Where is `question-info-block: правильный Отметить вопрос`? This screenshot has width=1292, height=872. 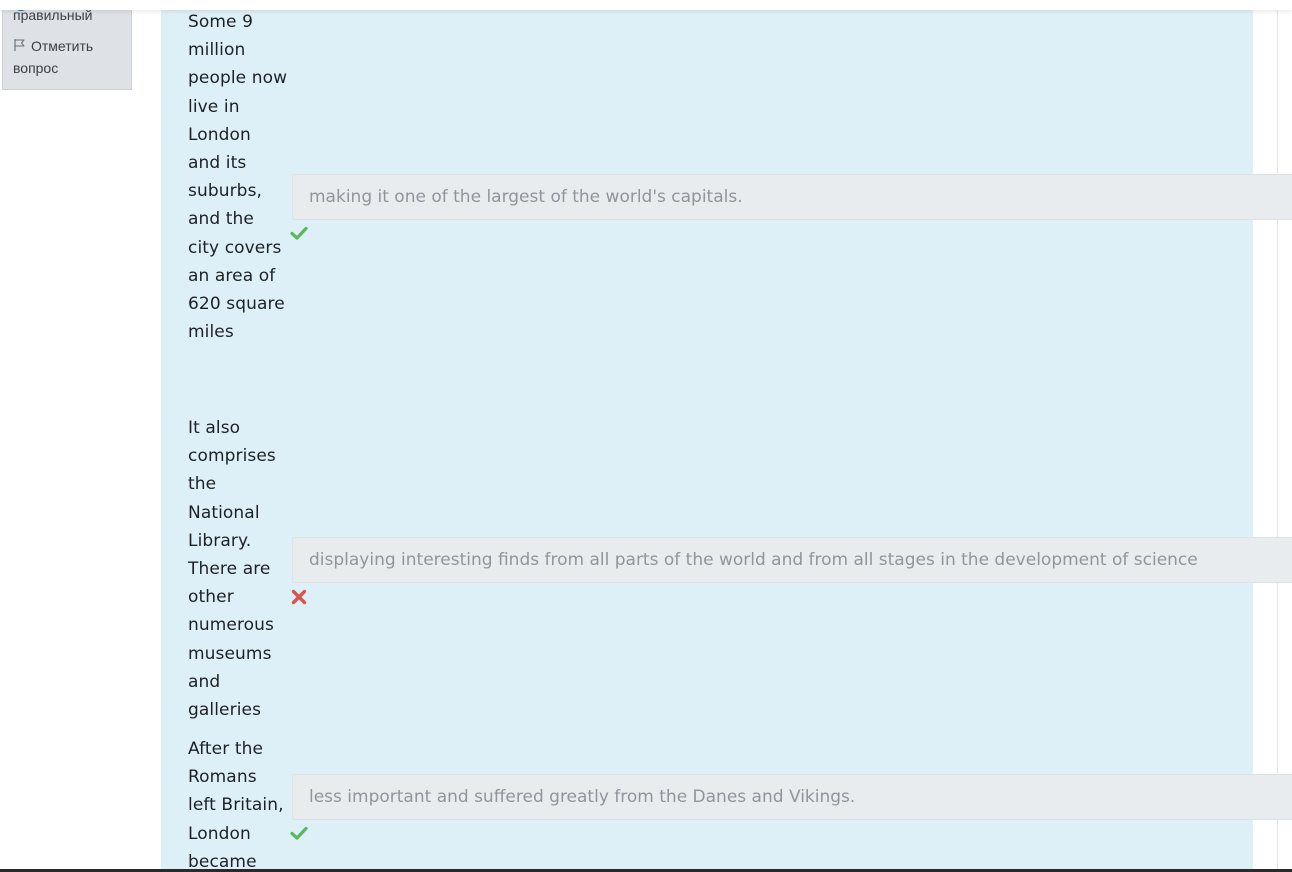
question-info-block: правильный Отметить вопрос is located at coordinates (67, 45).